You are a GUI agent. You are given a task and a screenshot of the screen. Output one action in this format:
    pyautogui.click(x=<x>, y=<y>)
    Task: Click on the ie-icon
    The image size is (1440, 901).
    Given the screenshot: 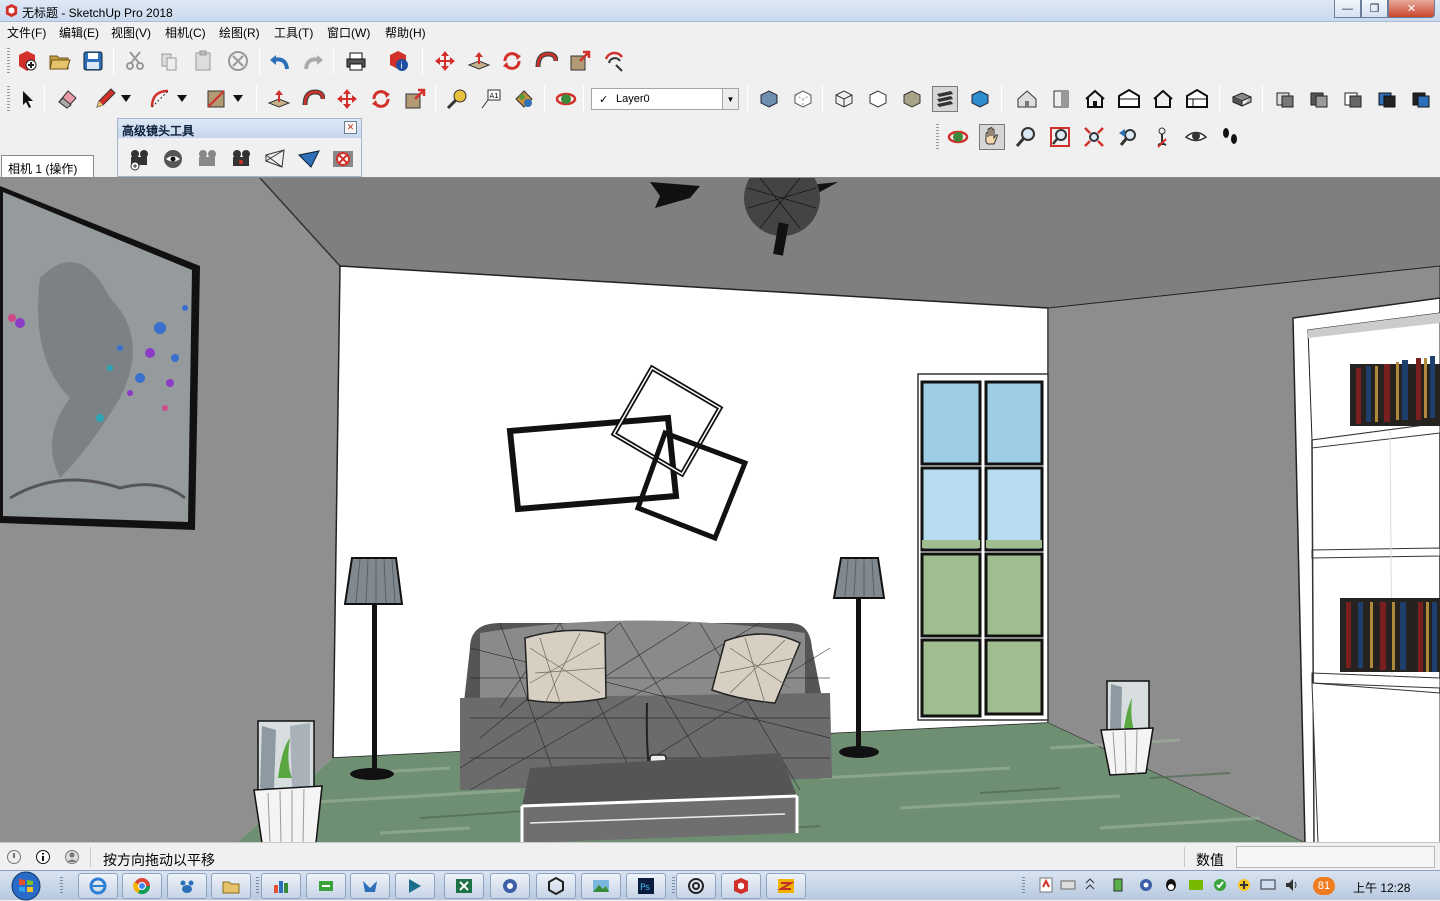 What is the action you would take?
    pyautogui.click(x=98, y=886)
    